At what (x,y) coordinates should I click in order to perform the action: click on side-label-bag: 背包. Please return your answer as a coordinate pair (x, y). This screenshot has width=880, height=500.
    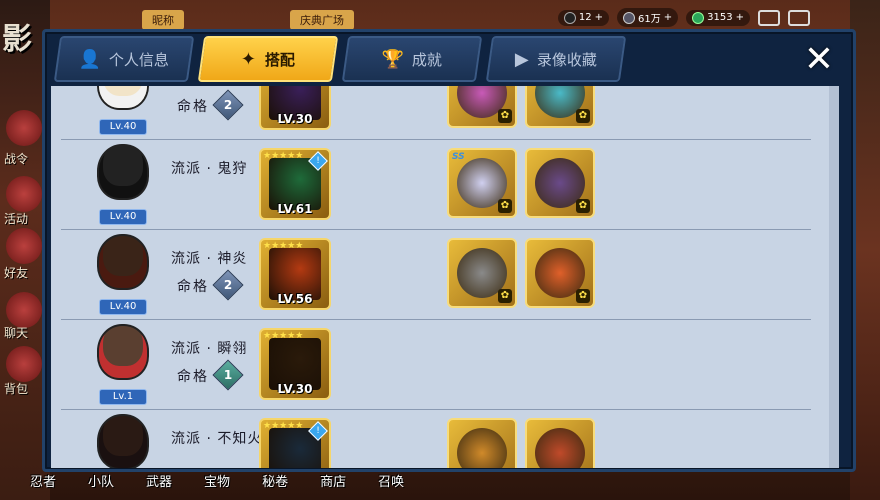
    Looking at the image, I should click on (16, 388).